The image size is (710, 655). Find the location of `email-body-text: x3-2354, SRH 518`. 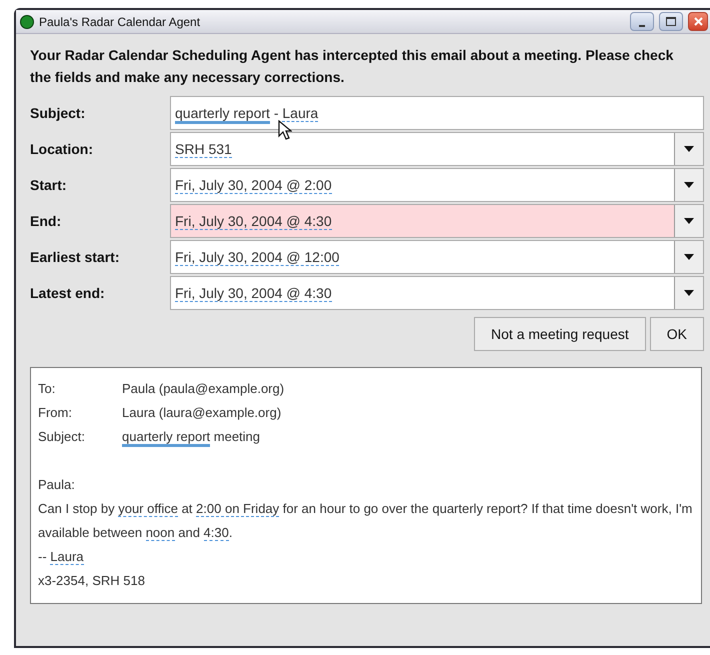

email-body-text: x3-2354, SRH 518 is located at coordinates (92, 581).